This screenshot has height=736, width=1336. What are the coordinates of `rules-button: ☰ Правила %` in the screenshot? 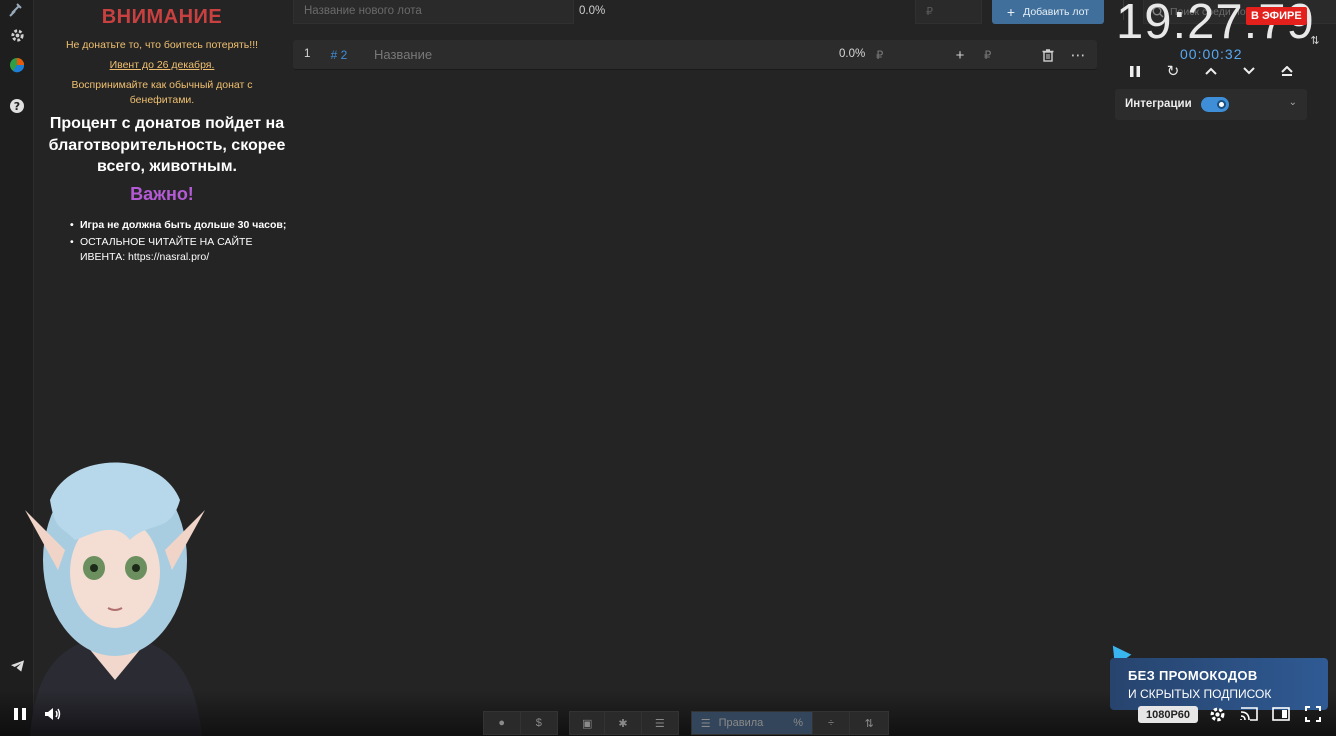 It's located at (752, 723).